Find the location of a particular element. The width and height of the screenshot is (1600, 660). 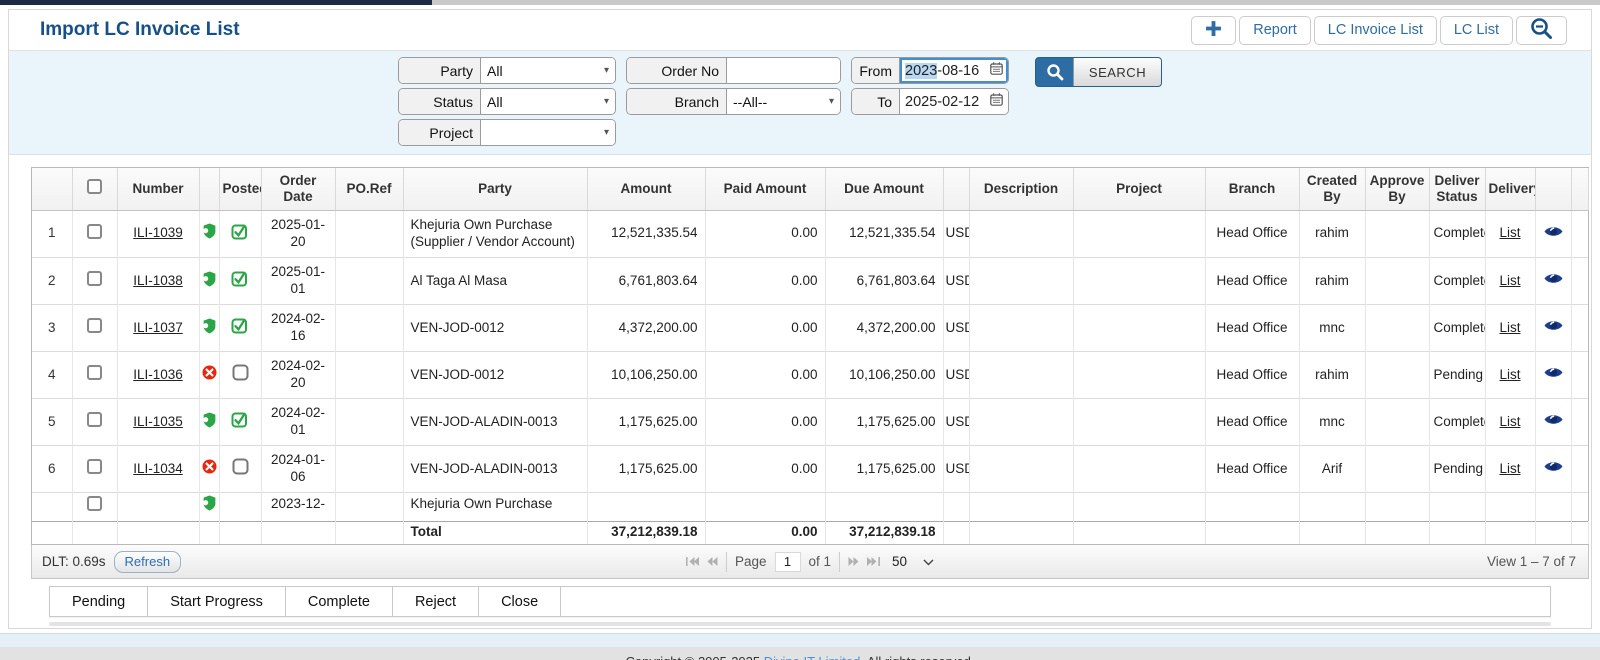

order-no-filter-label: Order No is located at coordinates (677, 70).